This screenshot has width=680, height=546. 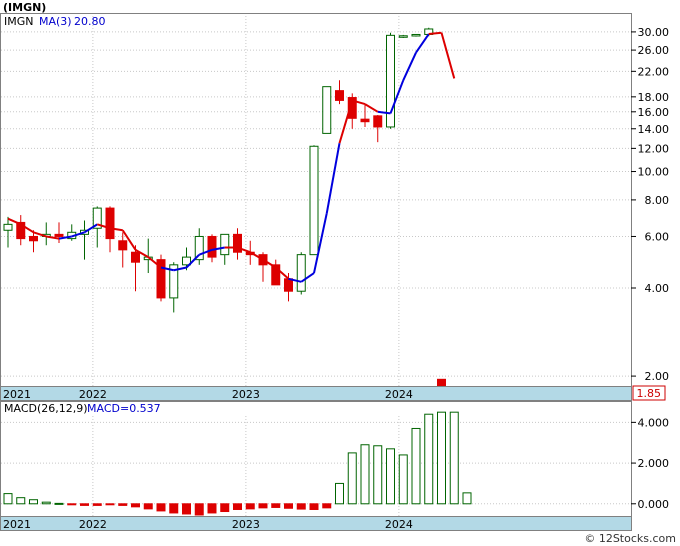 I want to click on price-tick-label: 6.00, so click(x=657, y=236).